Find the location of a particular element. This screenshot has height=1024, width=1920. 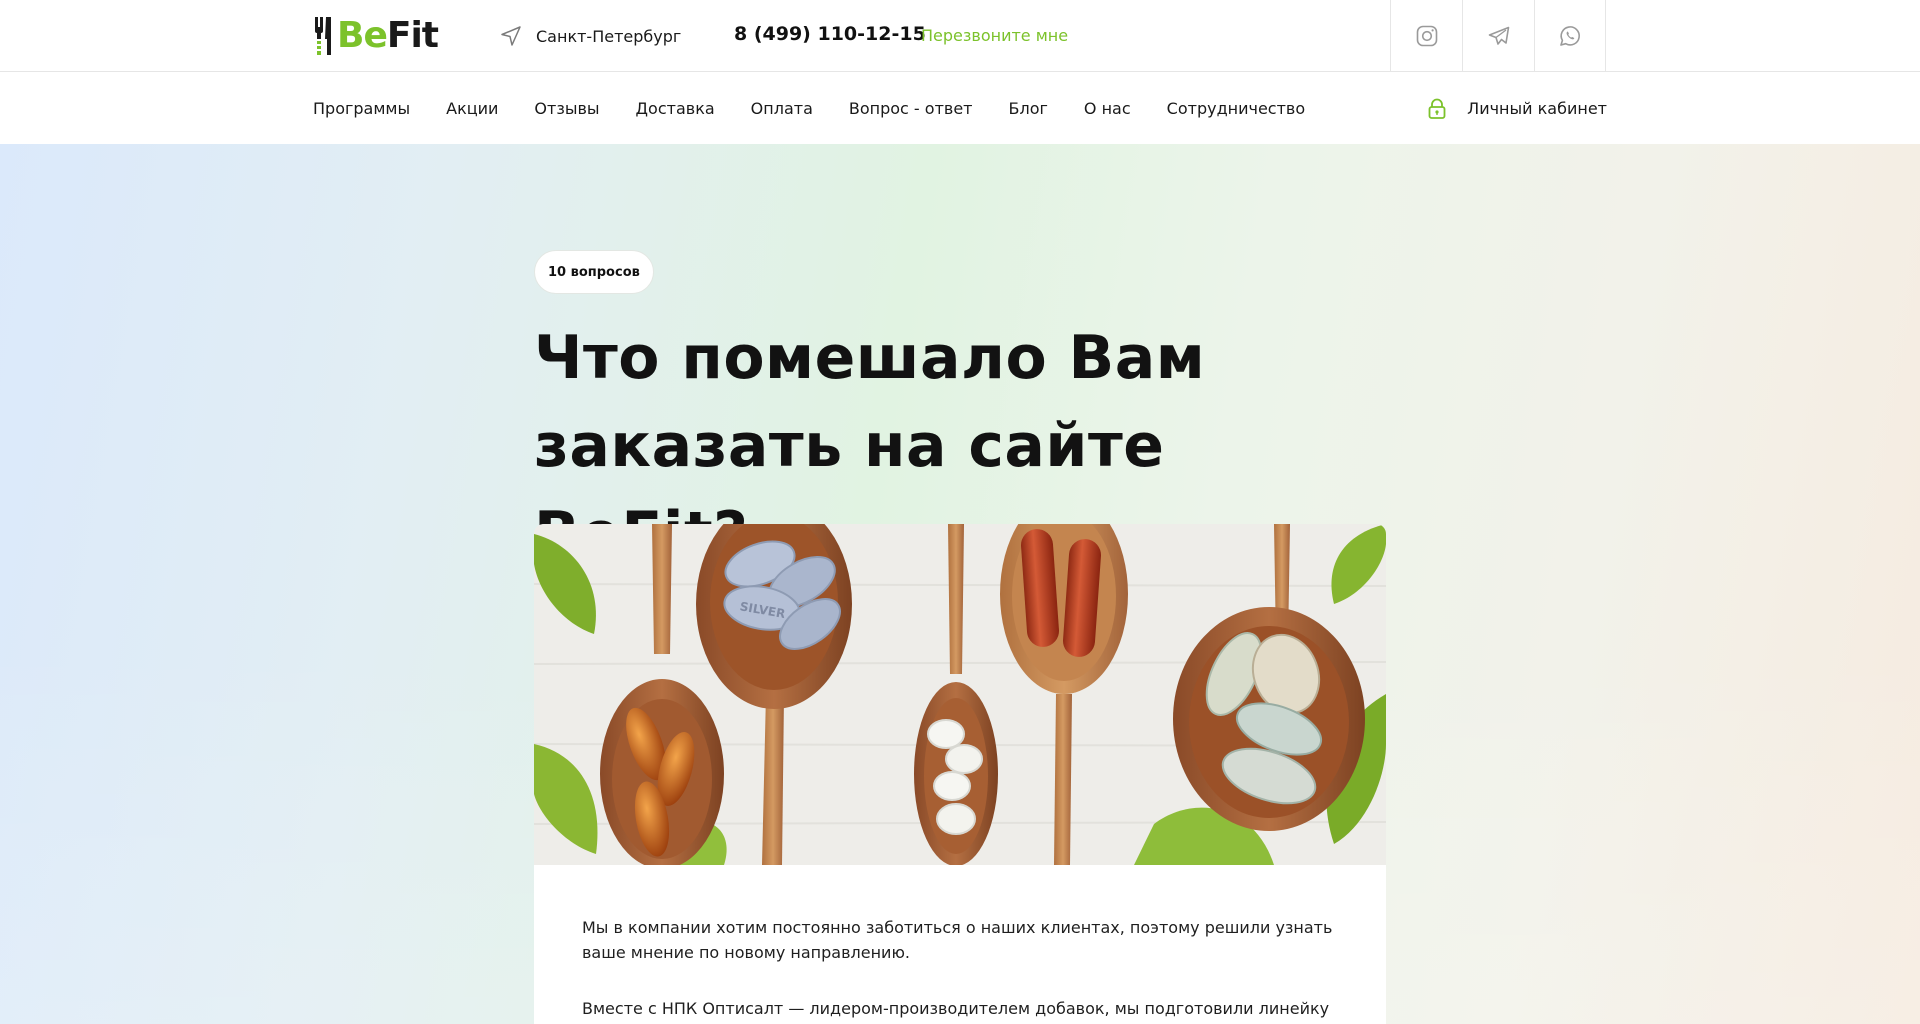

logo-text: BeFit is located at coordinates (388, 36).